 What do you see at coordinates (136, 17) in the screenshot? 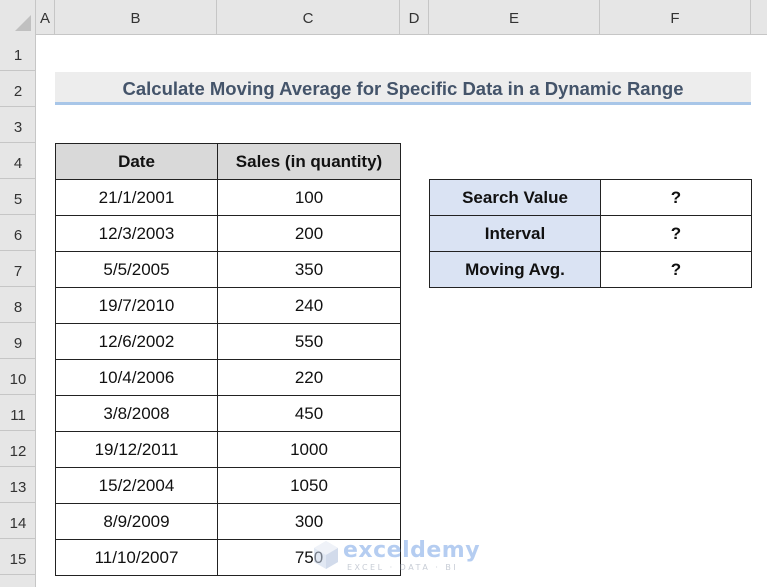
I see `column-header-b: B` at bounding box center [136, 17].